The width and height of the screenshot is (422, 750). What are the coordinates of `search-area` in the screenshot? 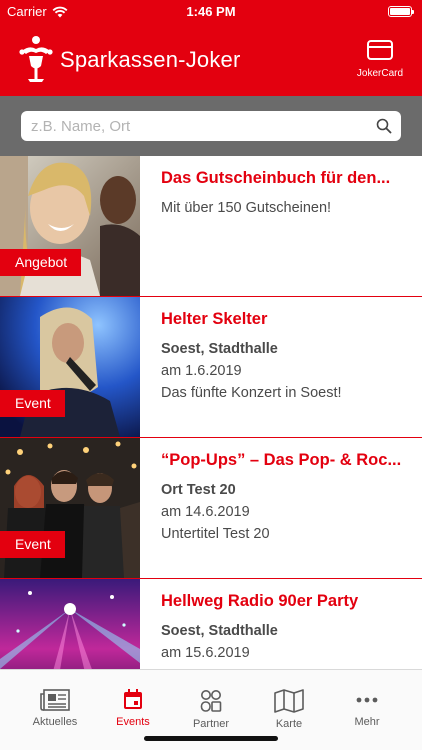 It's located at (211, 126).